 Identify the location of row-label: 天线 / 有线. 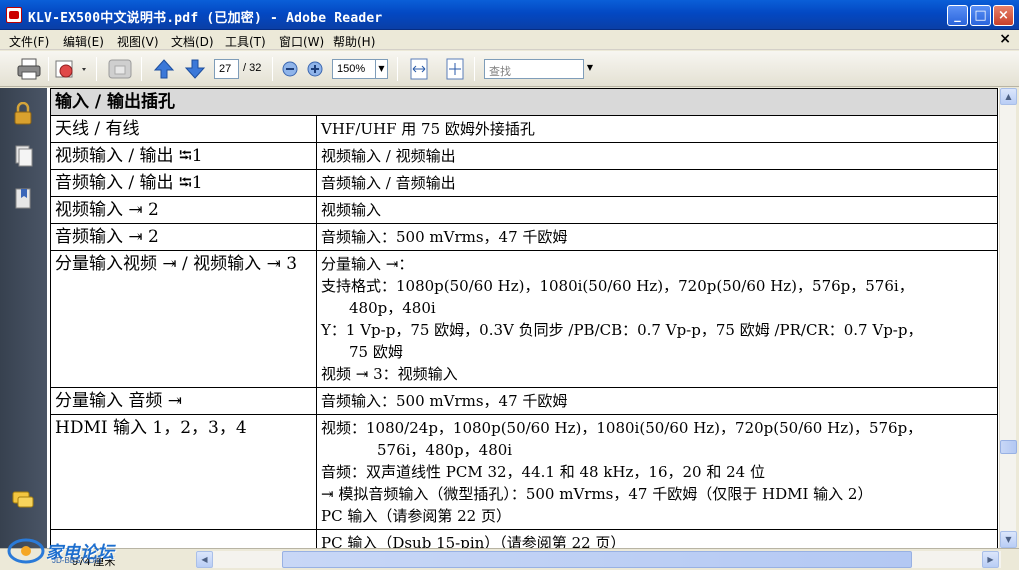
(183, 129).